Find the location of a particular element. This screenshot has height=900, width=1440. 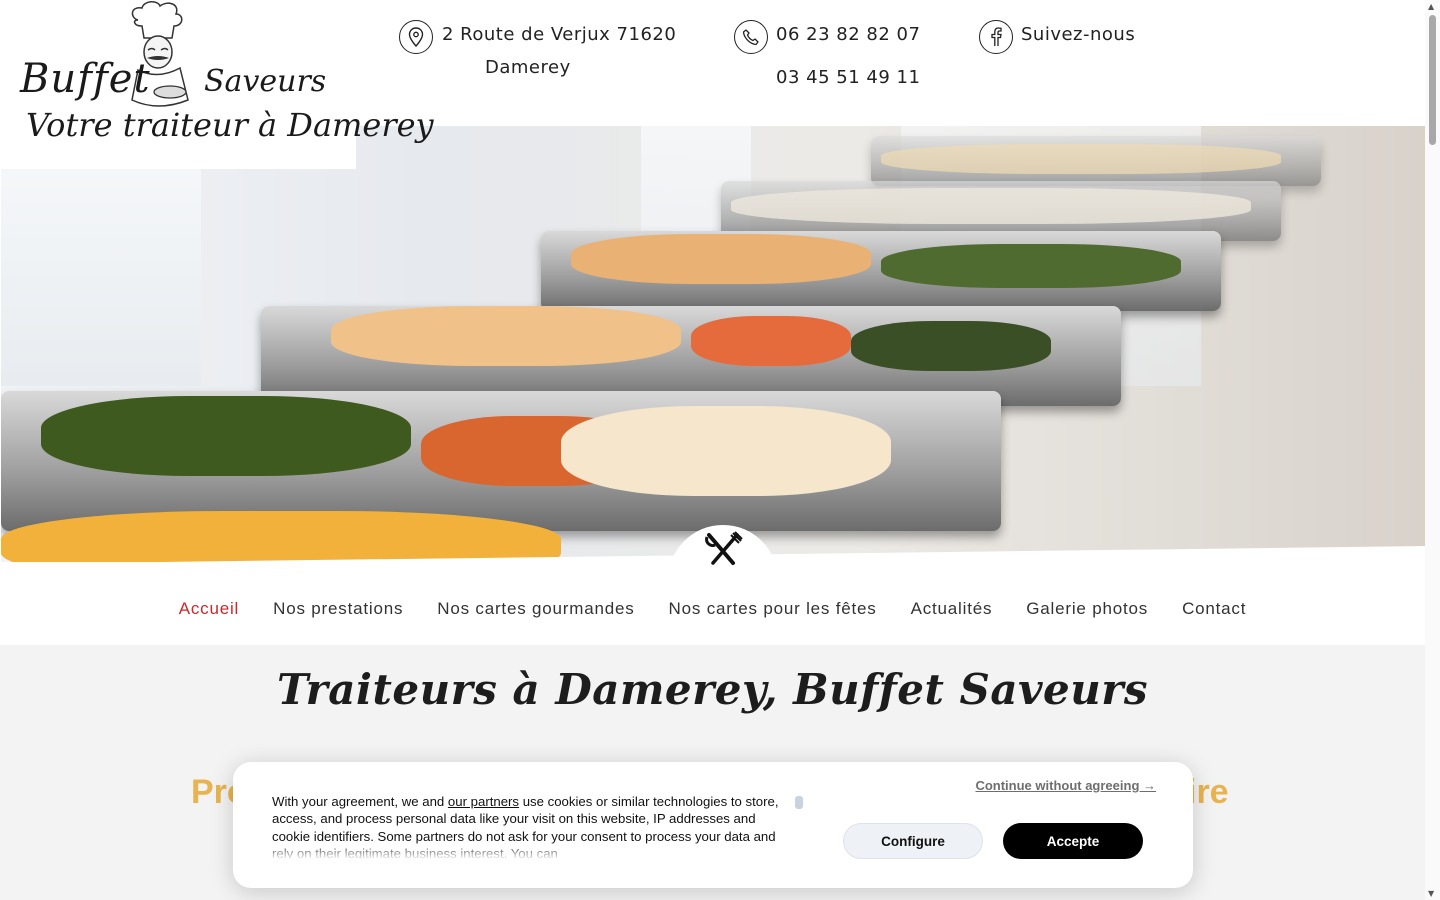

phone-number-1: 06 23 82 82 07 is located at coordinates (848, 34).